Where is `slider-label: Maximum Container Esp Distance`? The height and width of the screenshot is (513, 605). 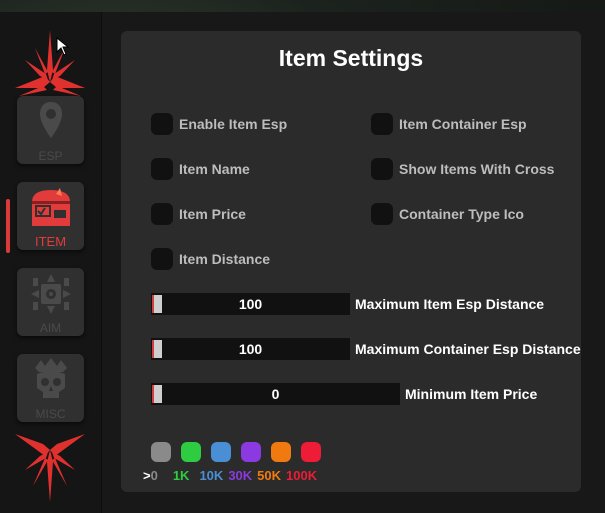 slider-label: Maximum Container Esp Distance is located at coordinates (468, 349).